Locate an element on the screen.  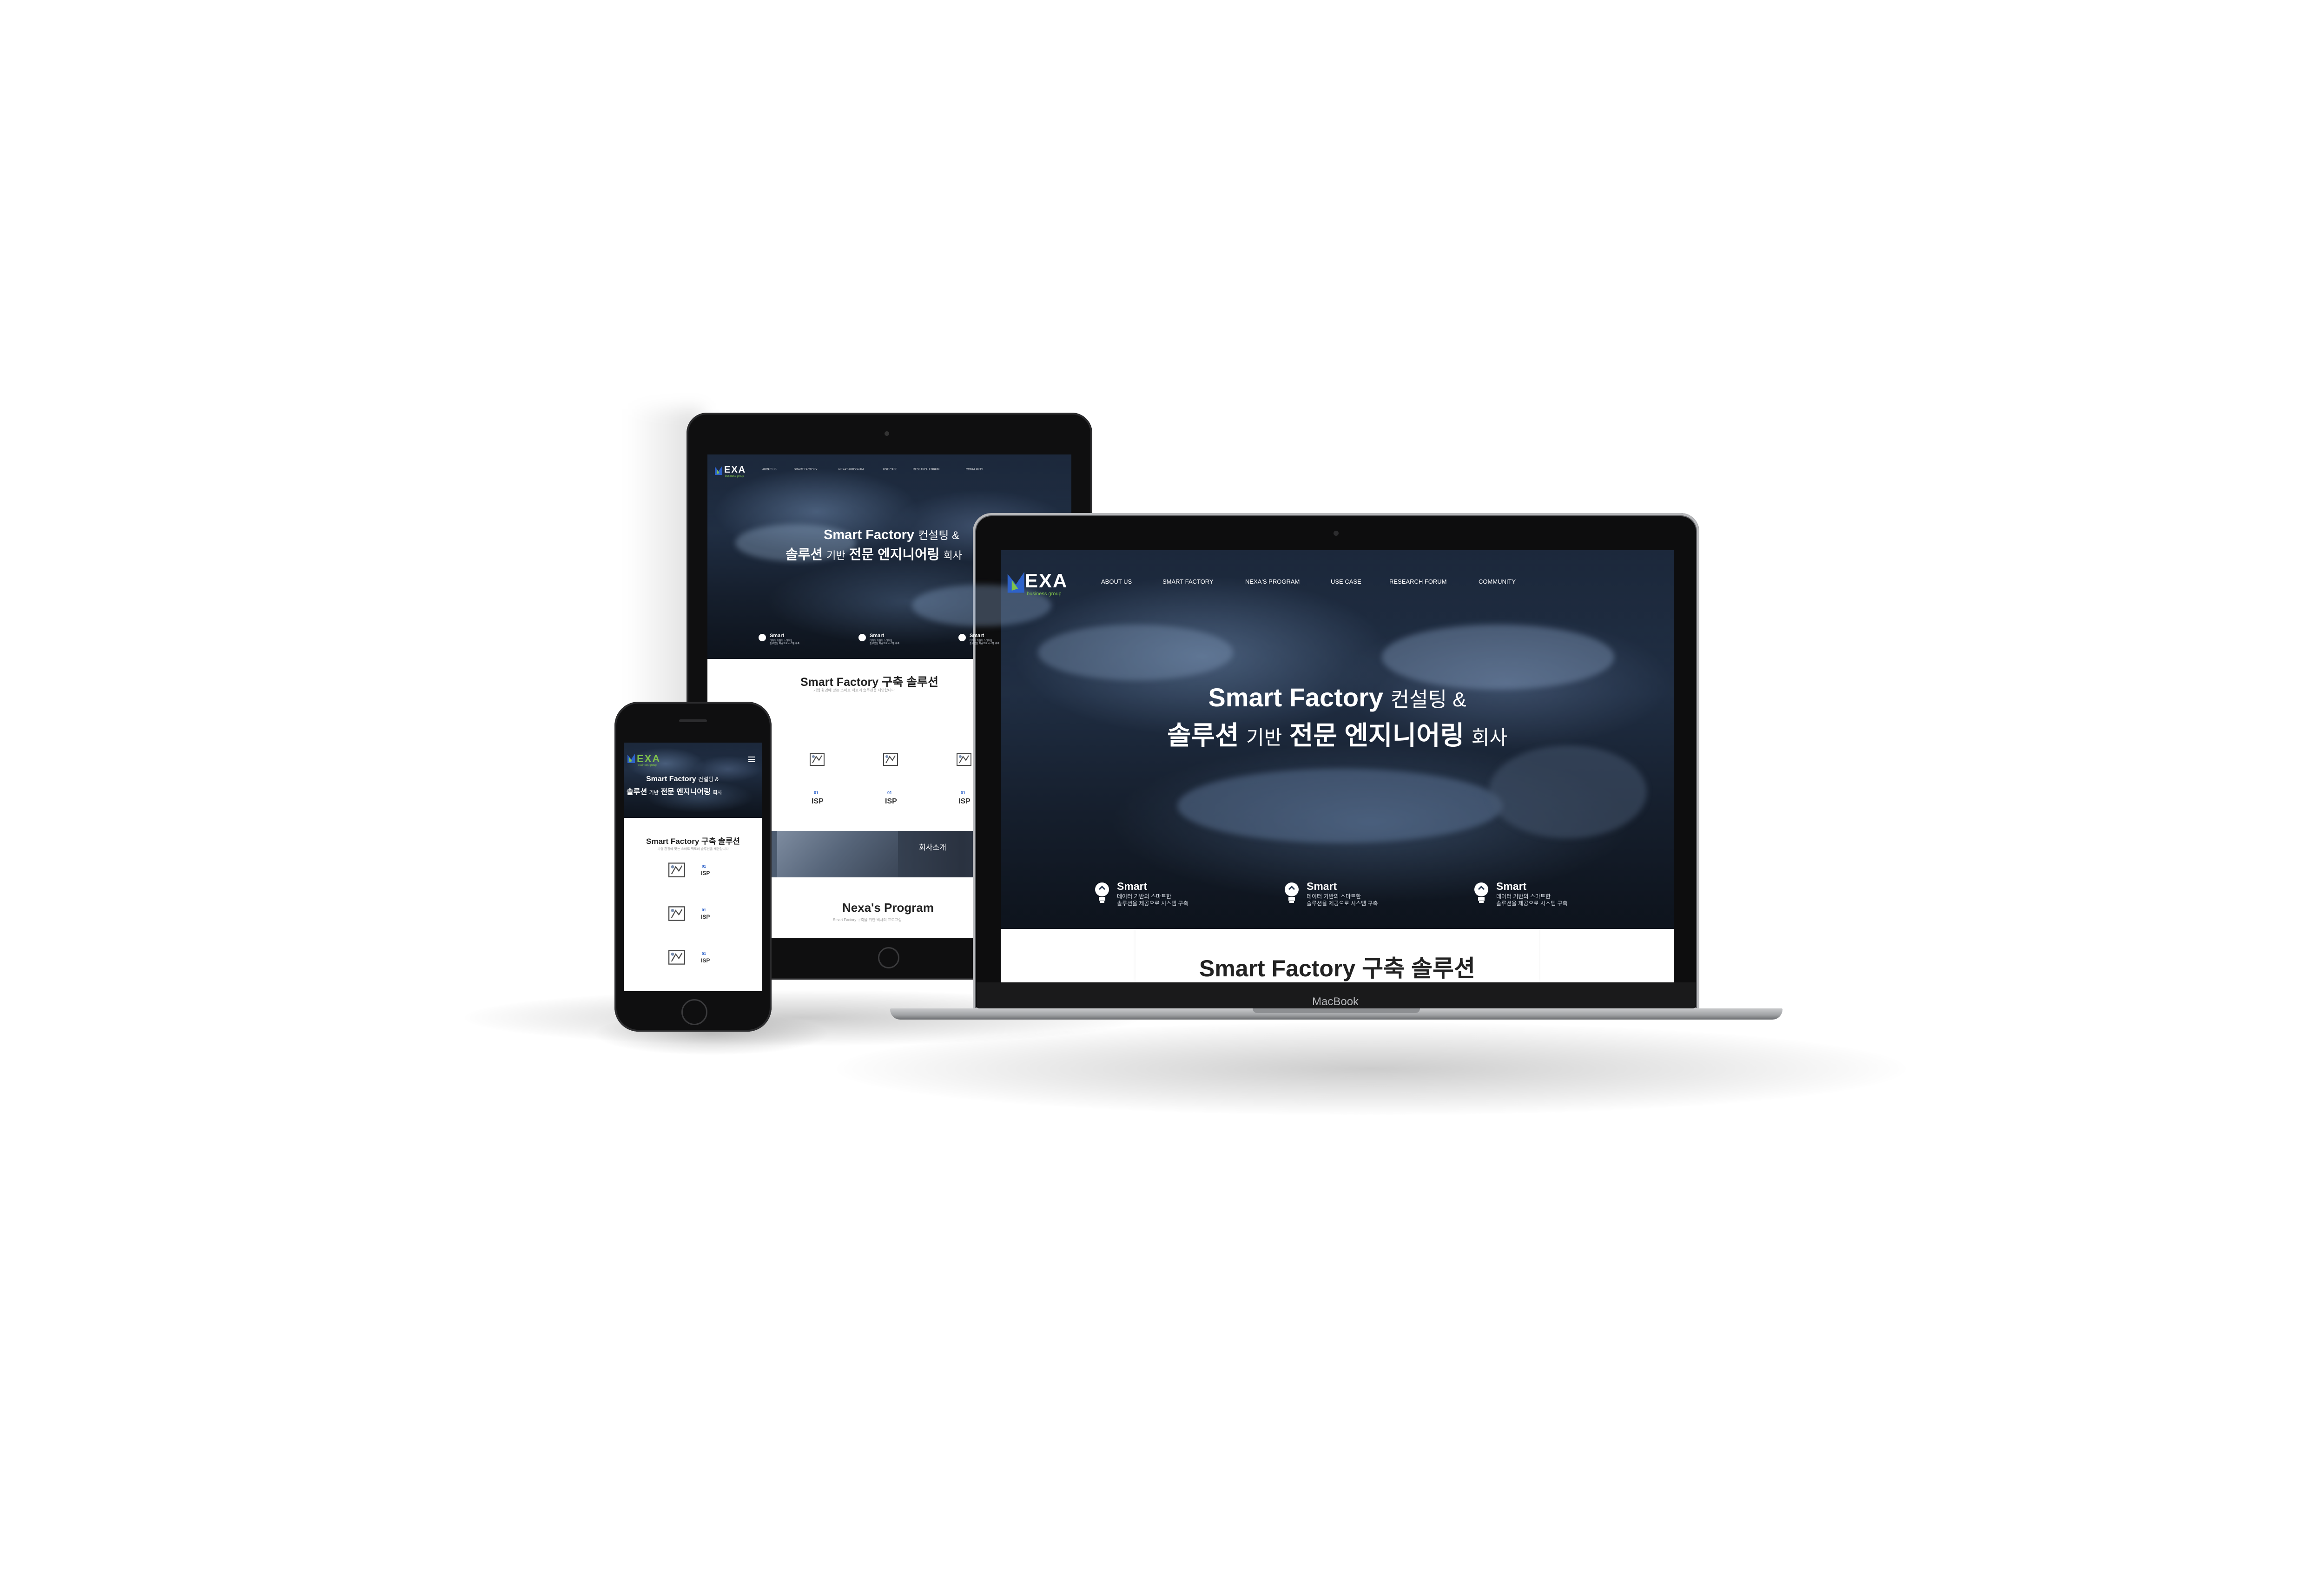
tablet-hero-line2: 솔루션 기반 전문 엔지니어링 회사 is located at coordinates (874, 554).